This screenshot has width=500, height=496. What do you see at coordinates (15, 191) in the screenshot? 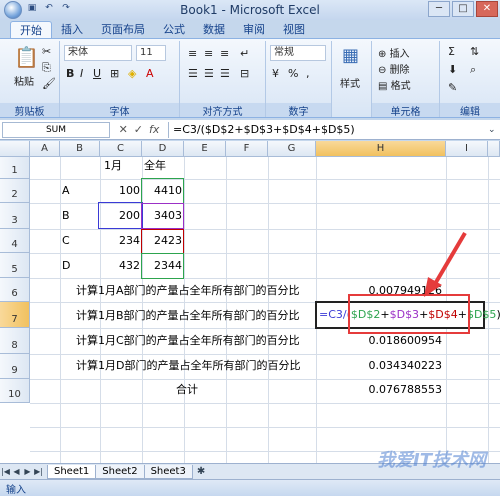
I see `row-header-2: 2` at bounding box center [15, 191].